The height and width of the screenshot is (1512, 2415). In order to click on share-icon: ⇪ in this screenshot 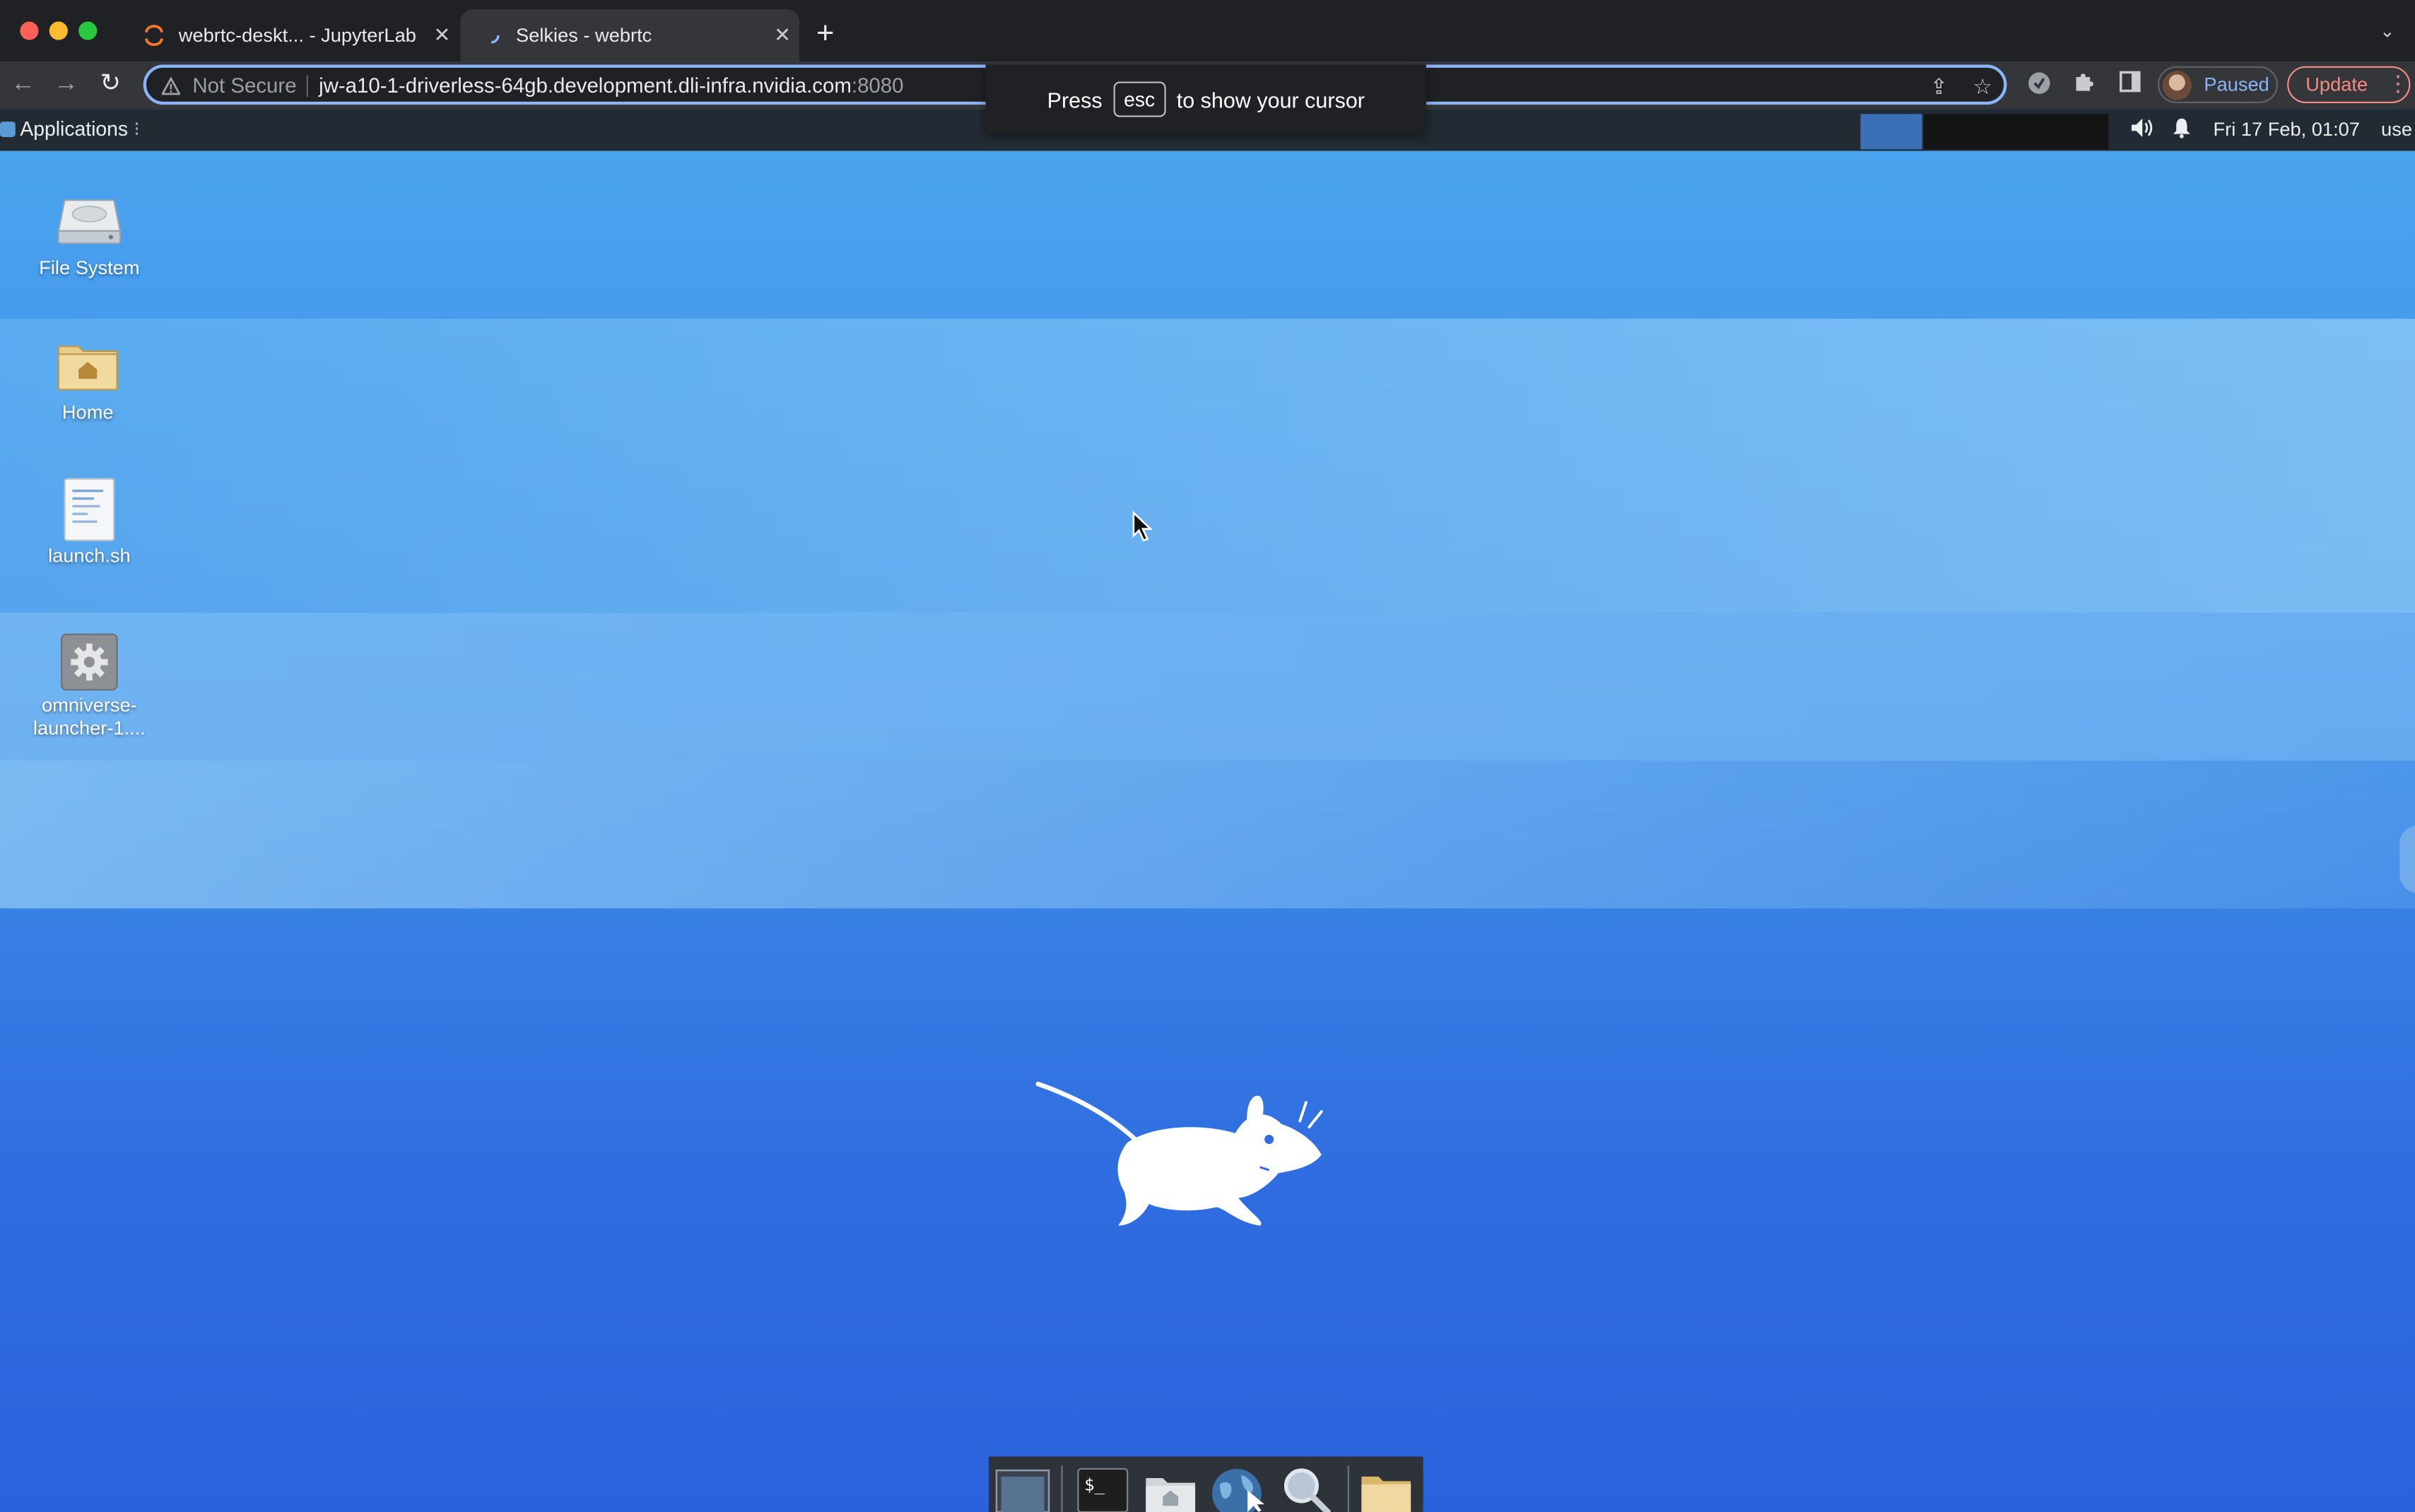, I will do `click(1939, 87)`.